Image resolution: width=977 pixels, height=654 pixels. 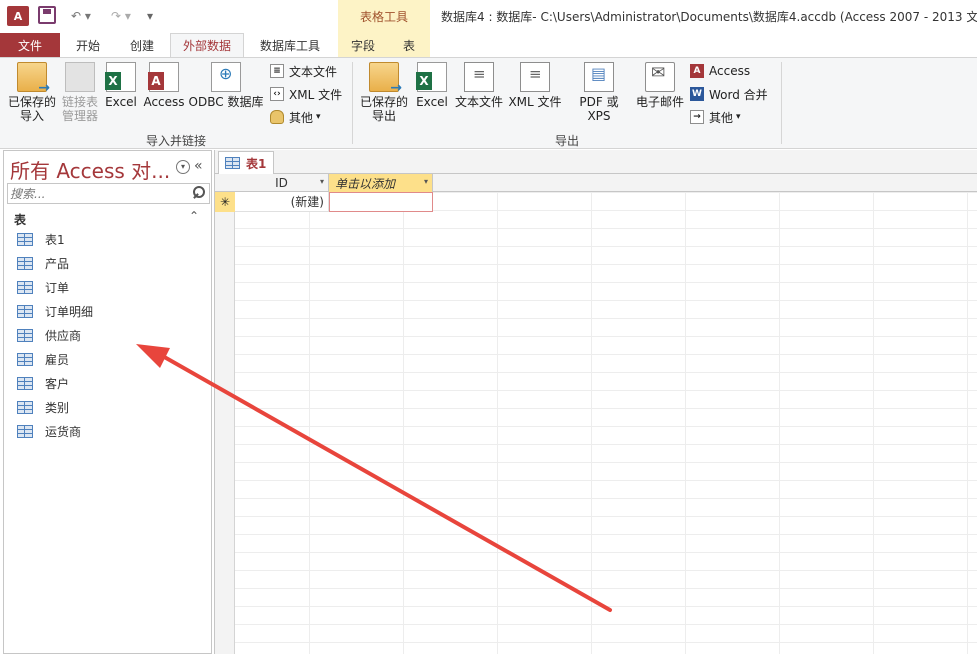 I want to click on active-cell, so click(x=381, y=202).